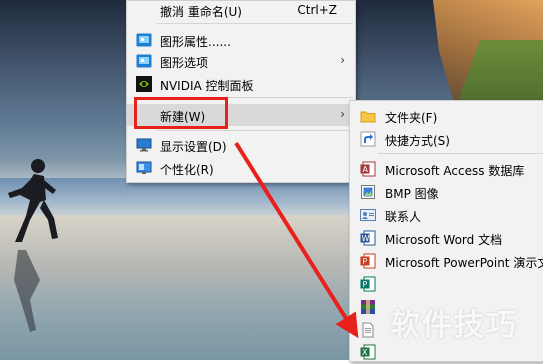 The width and height of the screenshot is (543, 364). I want to click on watermark-text: 软件技巧, so click(454, 325).